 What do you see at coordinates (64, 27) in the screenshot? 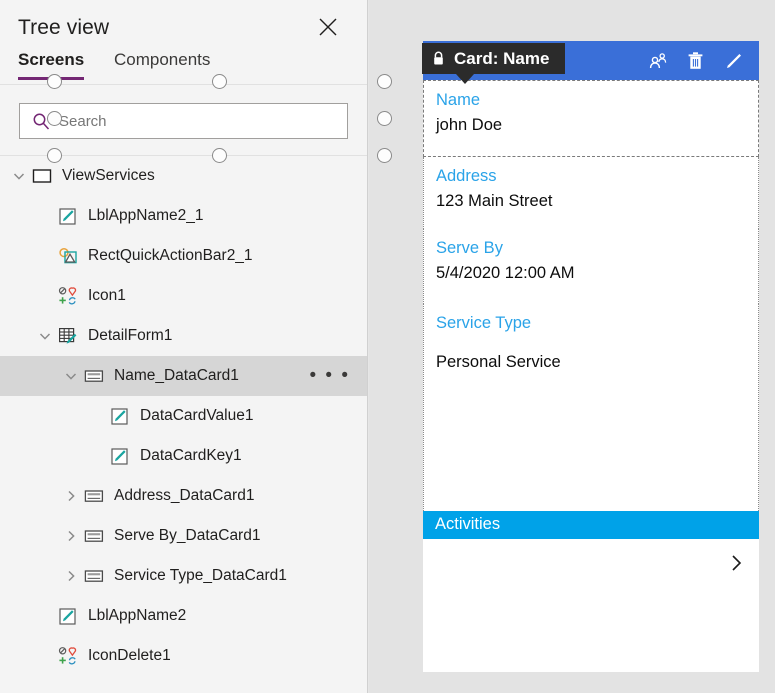
I see `page-title: Tree view` at bounding box center [64, 27].